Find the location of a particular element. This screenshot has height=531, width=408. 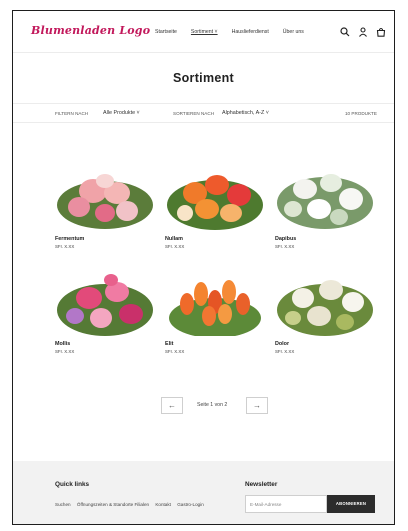

product-card: Dapibus SFr. X.XX is located at coordinates (325, 206).